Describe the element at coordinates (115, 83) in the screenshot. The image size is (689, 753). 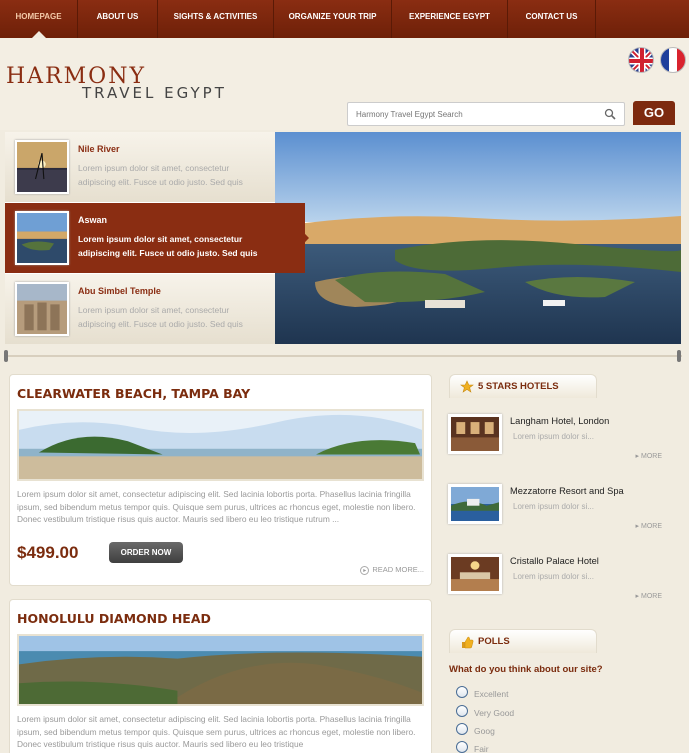
I see `site-logo: Harmony Travel Egypt` at that location.